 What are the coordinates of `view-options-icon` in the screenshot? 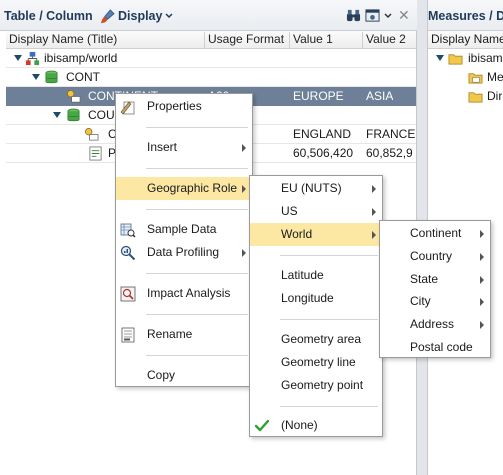 It's located at (372, 15).